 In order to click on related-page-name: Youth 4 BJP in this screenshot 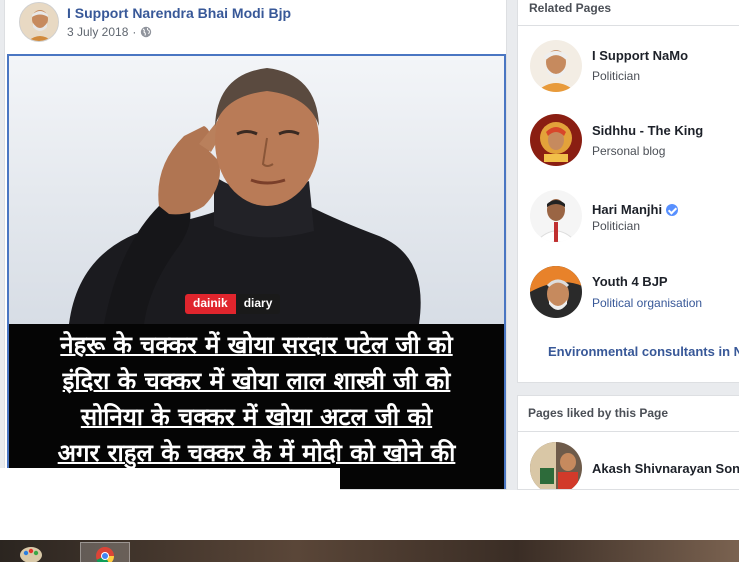, I will do `click(630, 281)`.